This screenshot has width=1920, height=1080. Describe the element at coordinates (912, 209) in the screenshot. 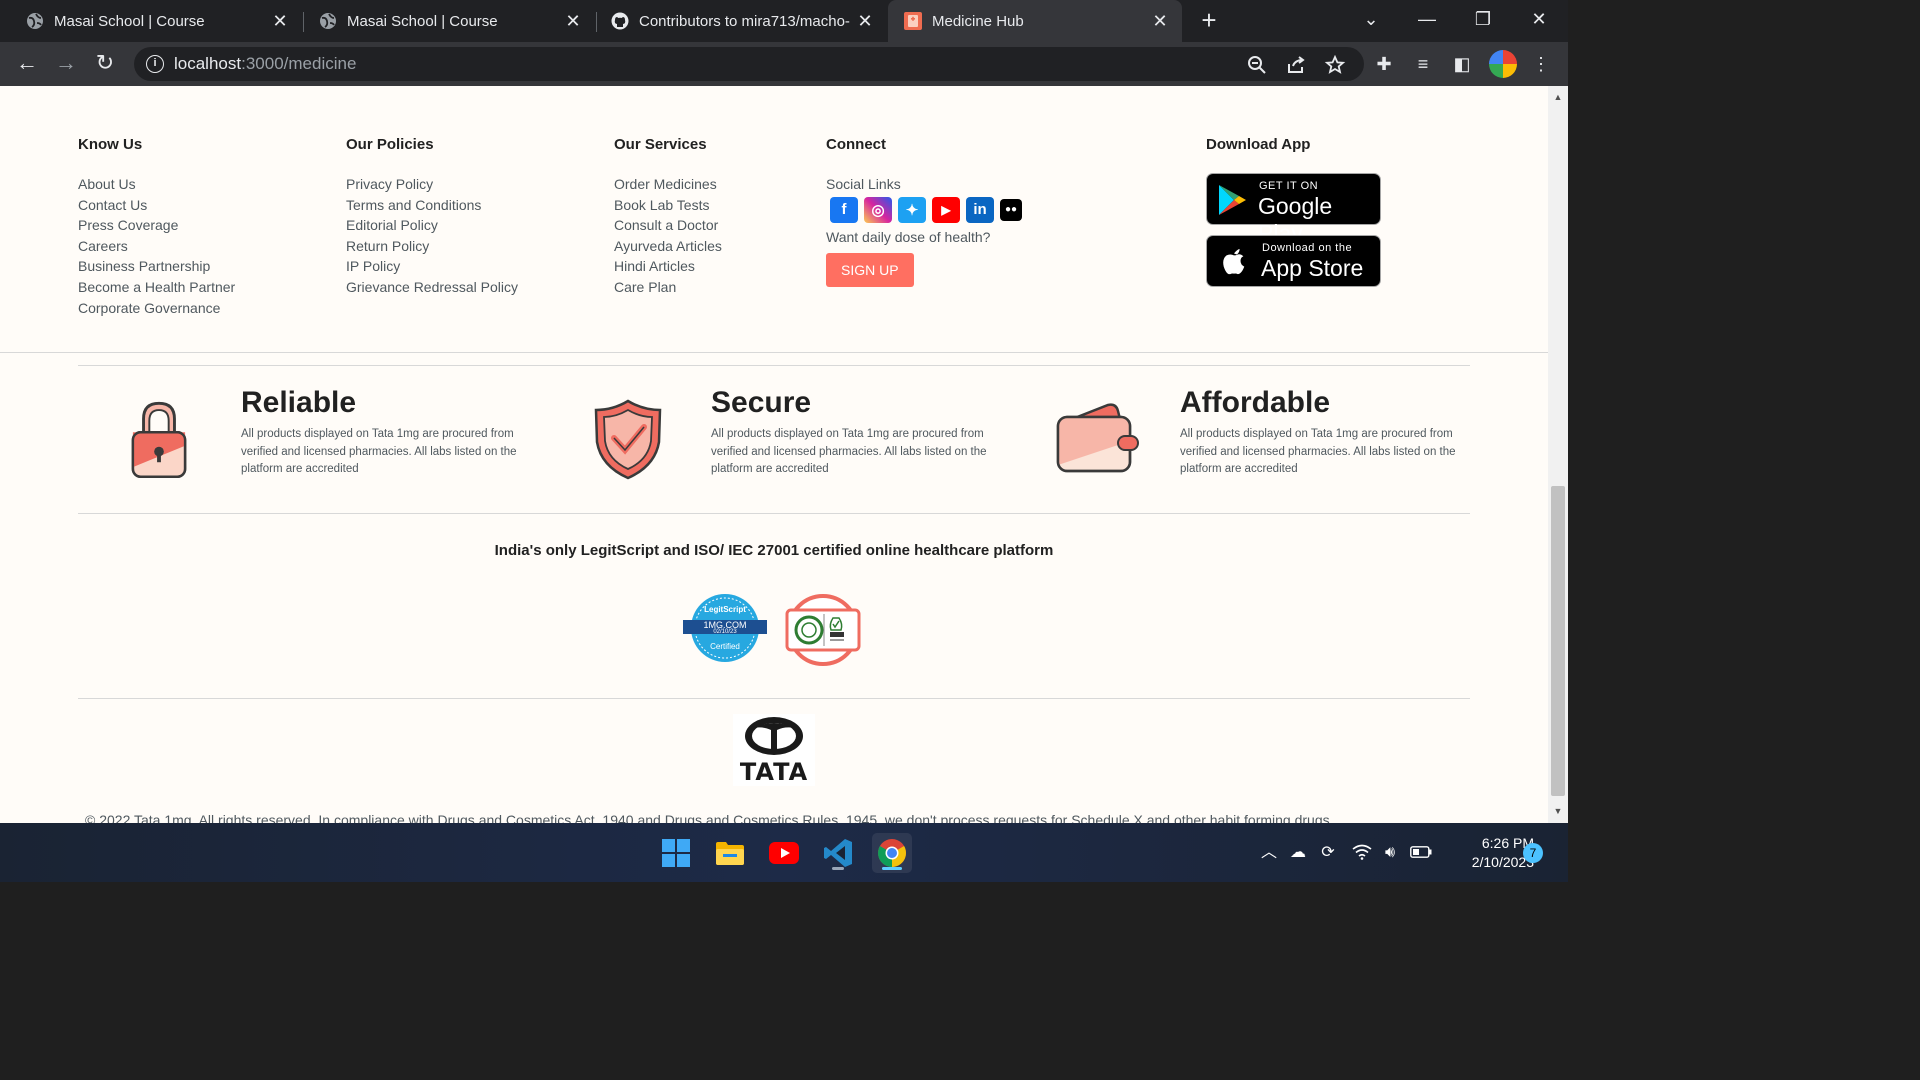

I see `twitter-icon: ✦` at that location.